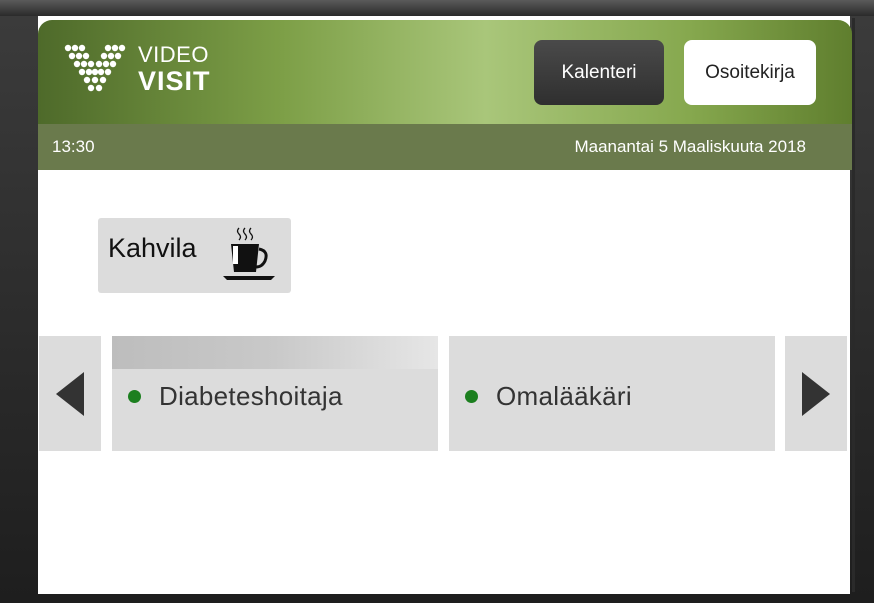 This screenshot has height=603, width=874. I want to click on contact-row: Omalääkäri, so click(548, 396).